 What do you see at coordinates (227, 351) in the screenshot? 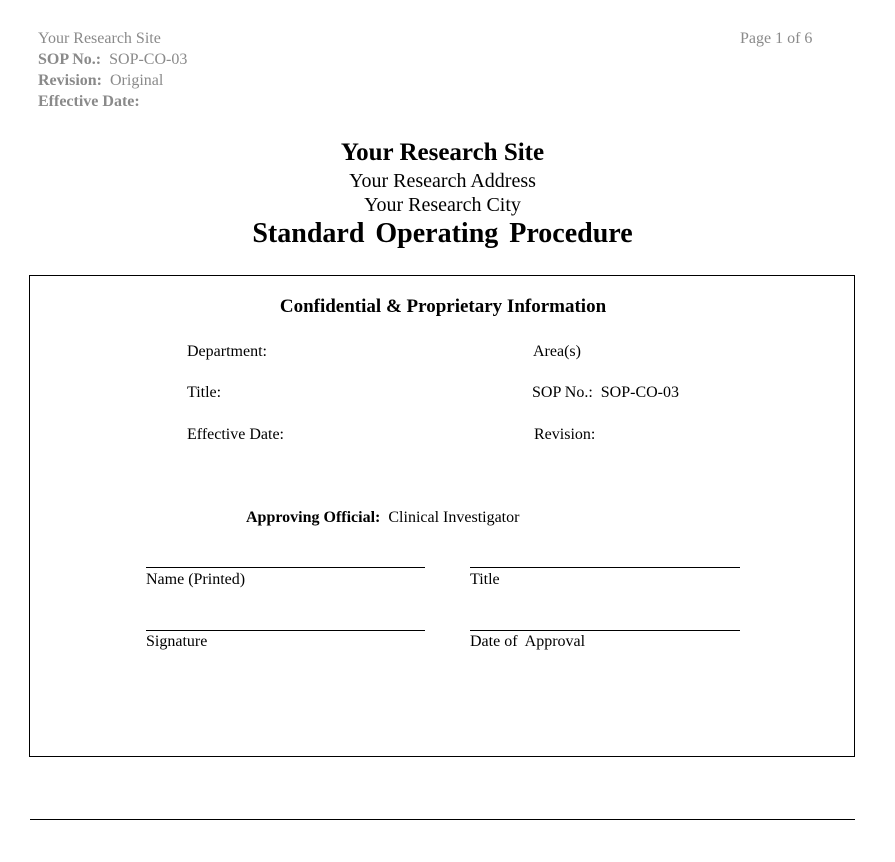
I see `department-label: Department:` at bounding box center [227, 351].